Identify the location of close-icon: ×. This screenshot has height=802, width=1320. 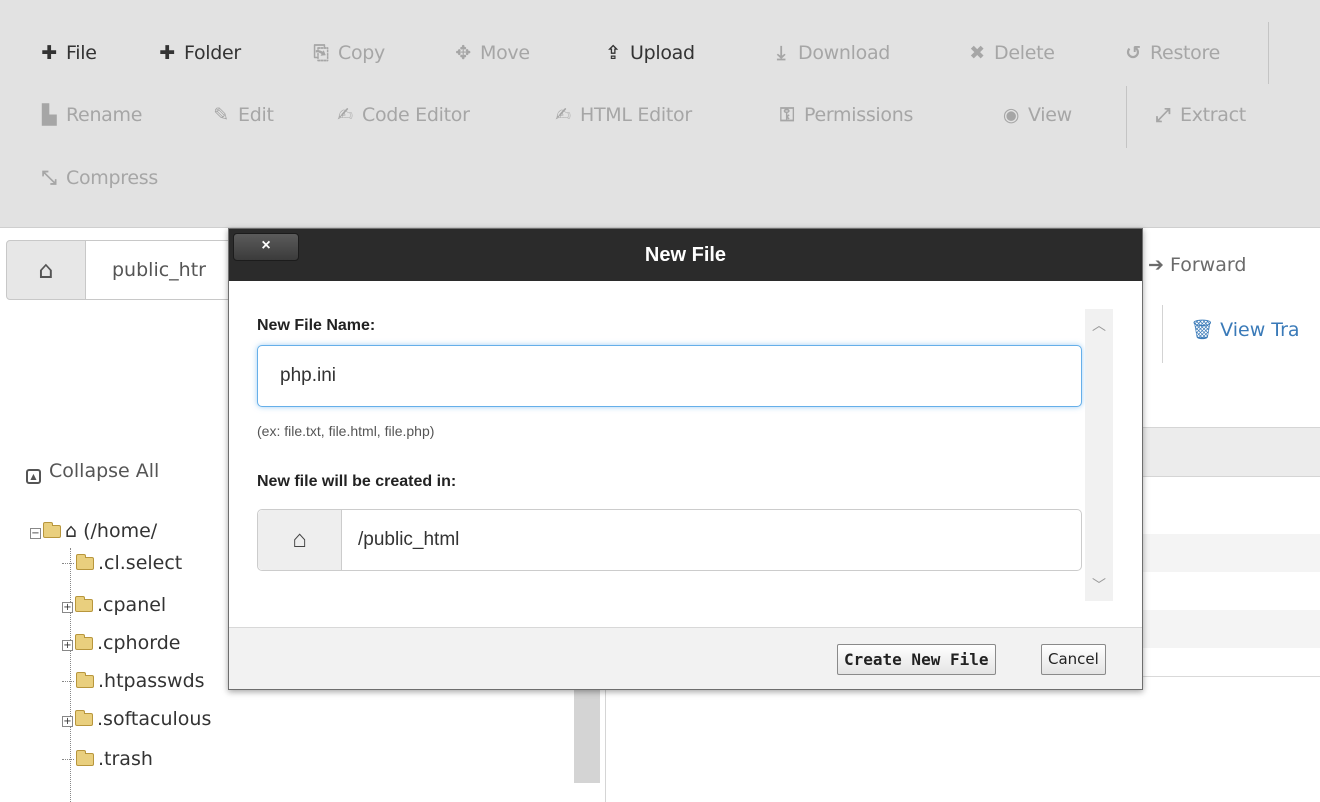
(266, 245).